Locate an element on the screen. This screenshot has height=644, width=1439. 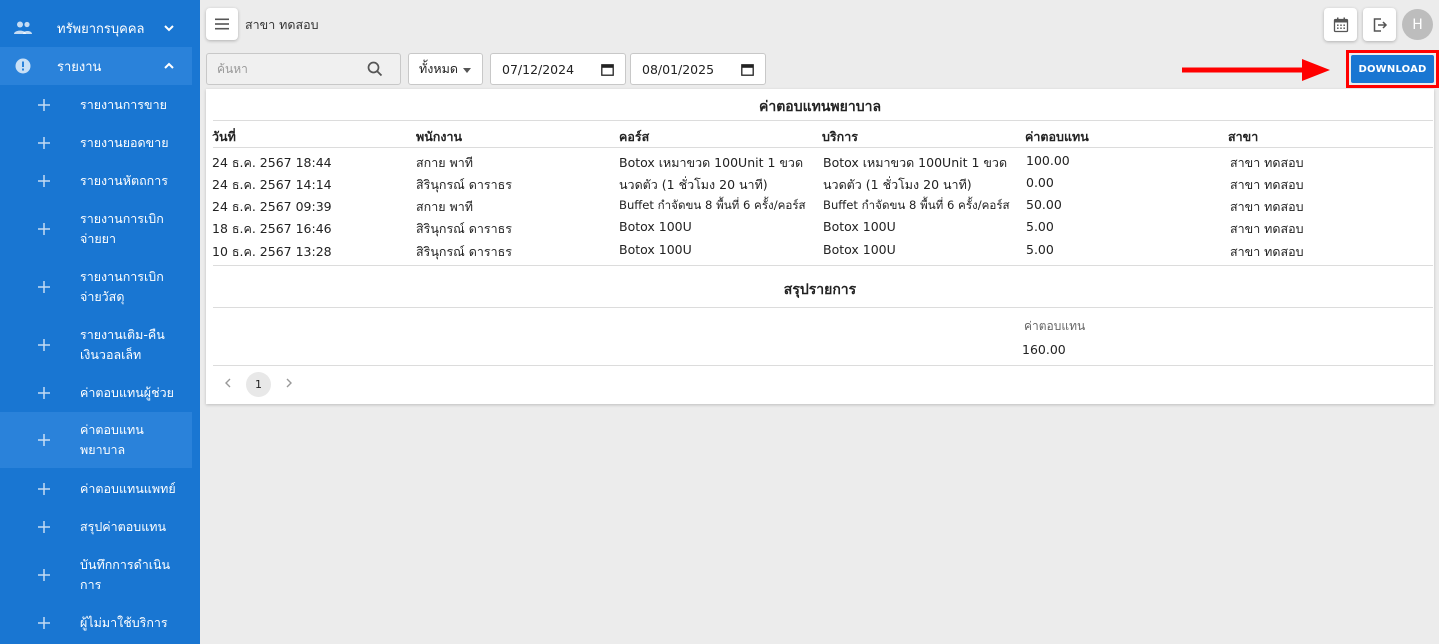
caret-down-icon is located at coordinates (467, 70).